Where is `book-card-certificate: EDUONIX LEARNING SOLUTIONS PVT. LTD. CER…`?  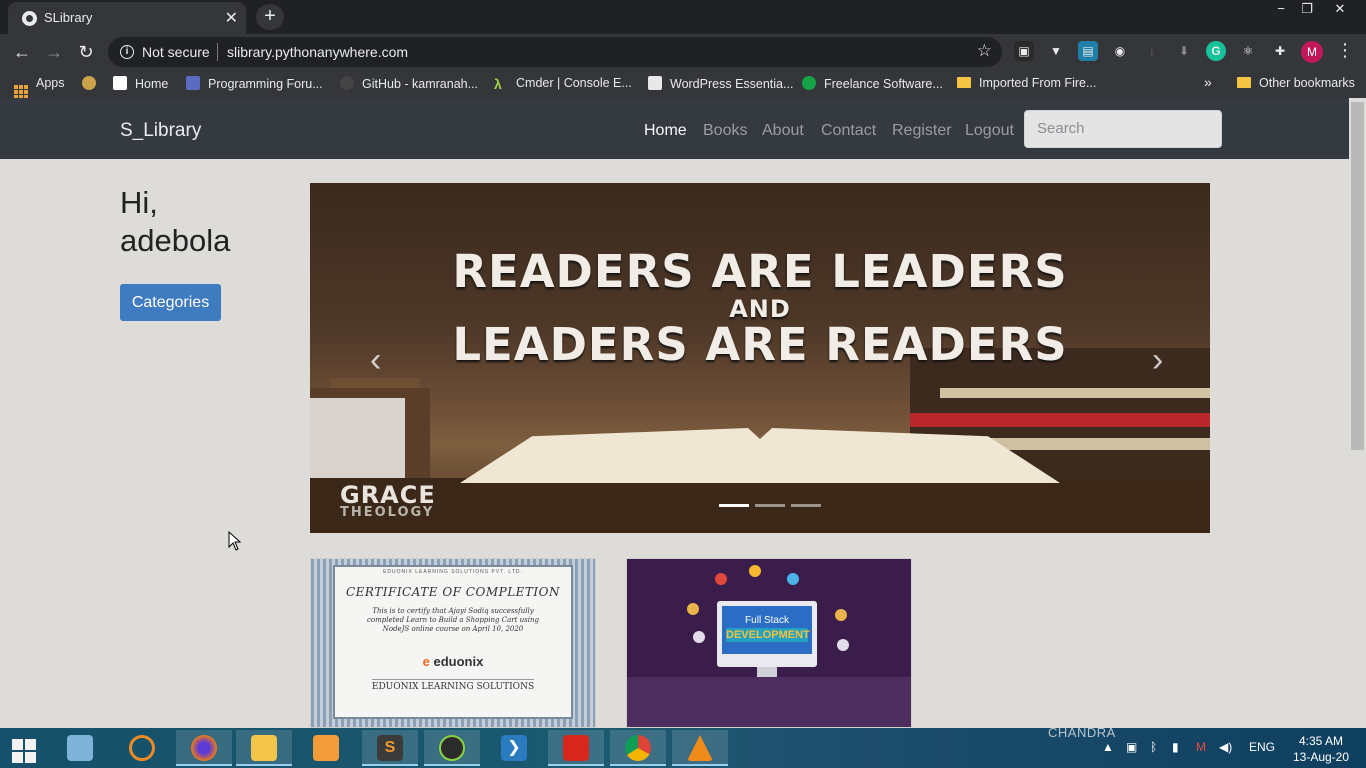 book-card-certificate: EDUONIX LEARNING SOLUTIONS PVT. LTD. CER… is located at coordinates (453, 643).